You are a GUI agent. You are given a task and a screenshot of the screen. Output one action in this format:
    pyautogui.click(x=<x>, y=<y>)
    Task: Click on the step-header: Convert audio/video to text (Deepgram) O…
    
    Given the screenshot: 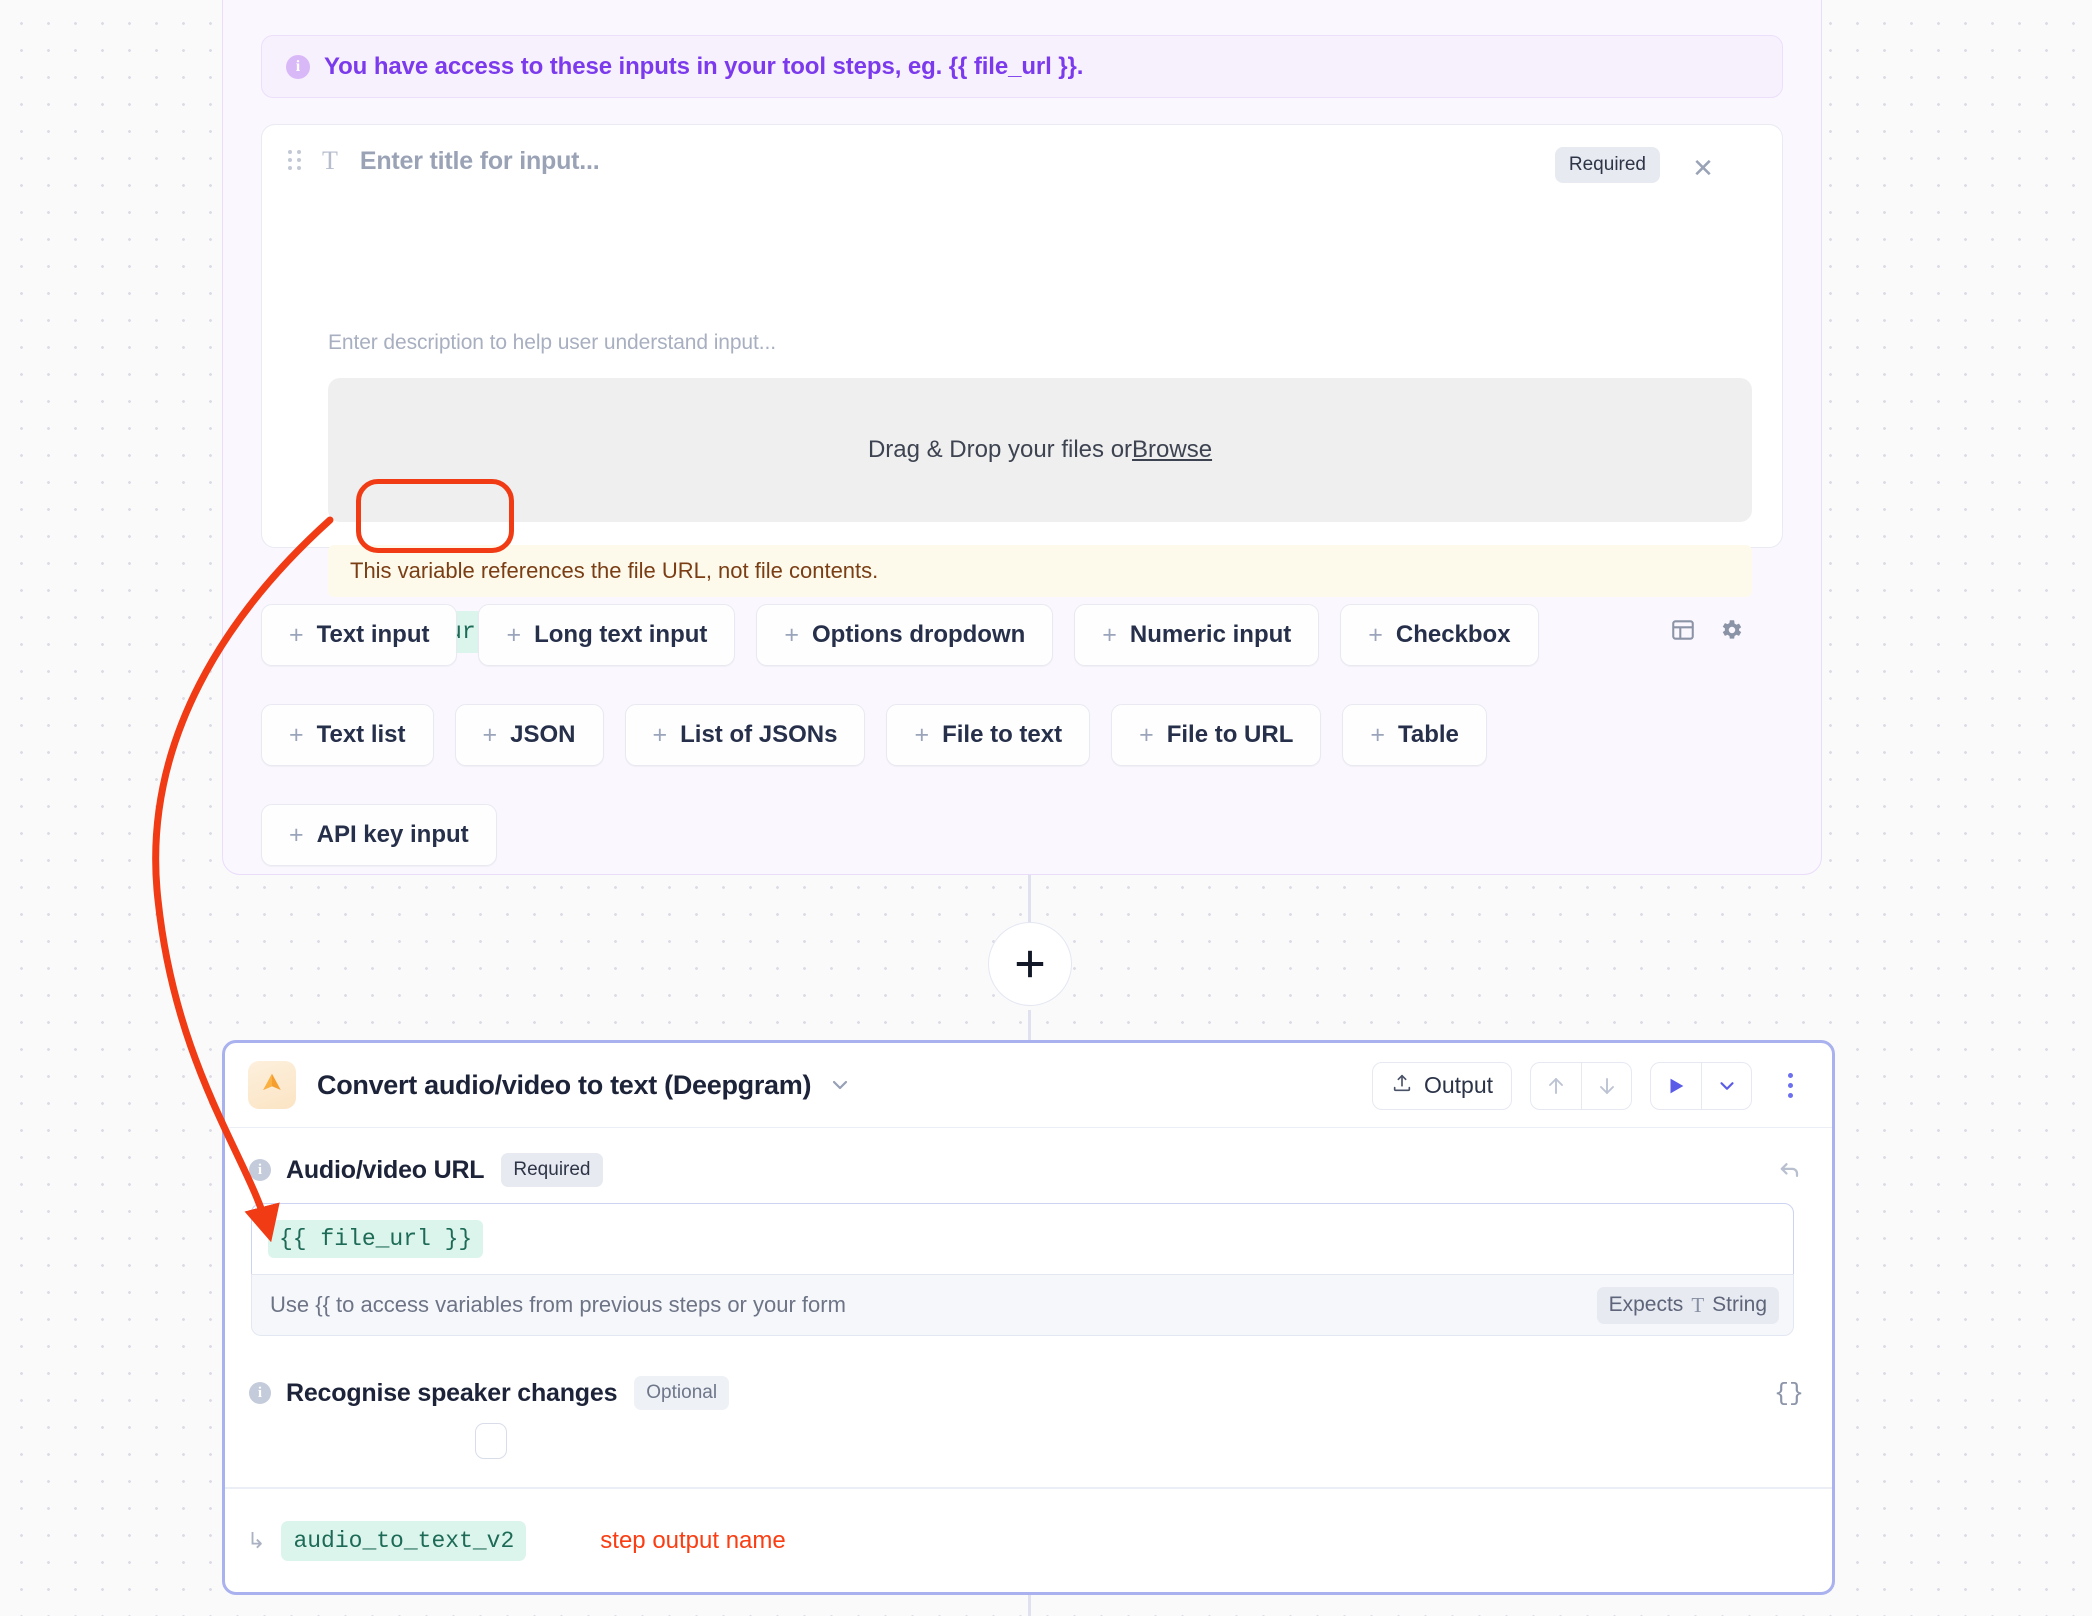 What is the action you would take?
    pyautogui.click(x=1028, y=1085)
    